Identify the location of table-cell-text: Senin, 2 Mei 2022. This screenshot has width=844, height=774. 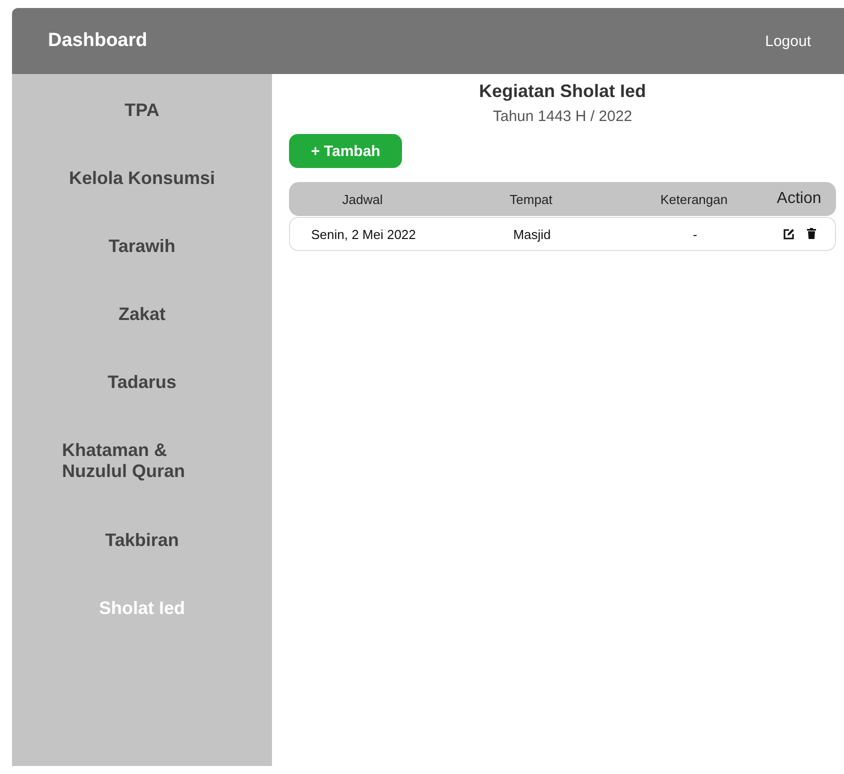
(363, 234).